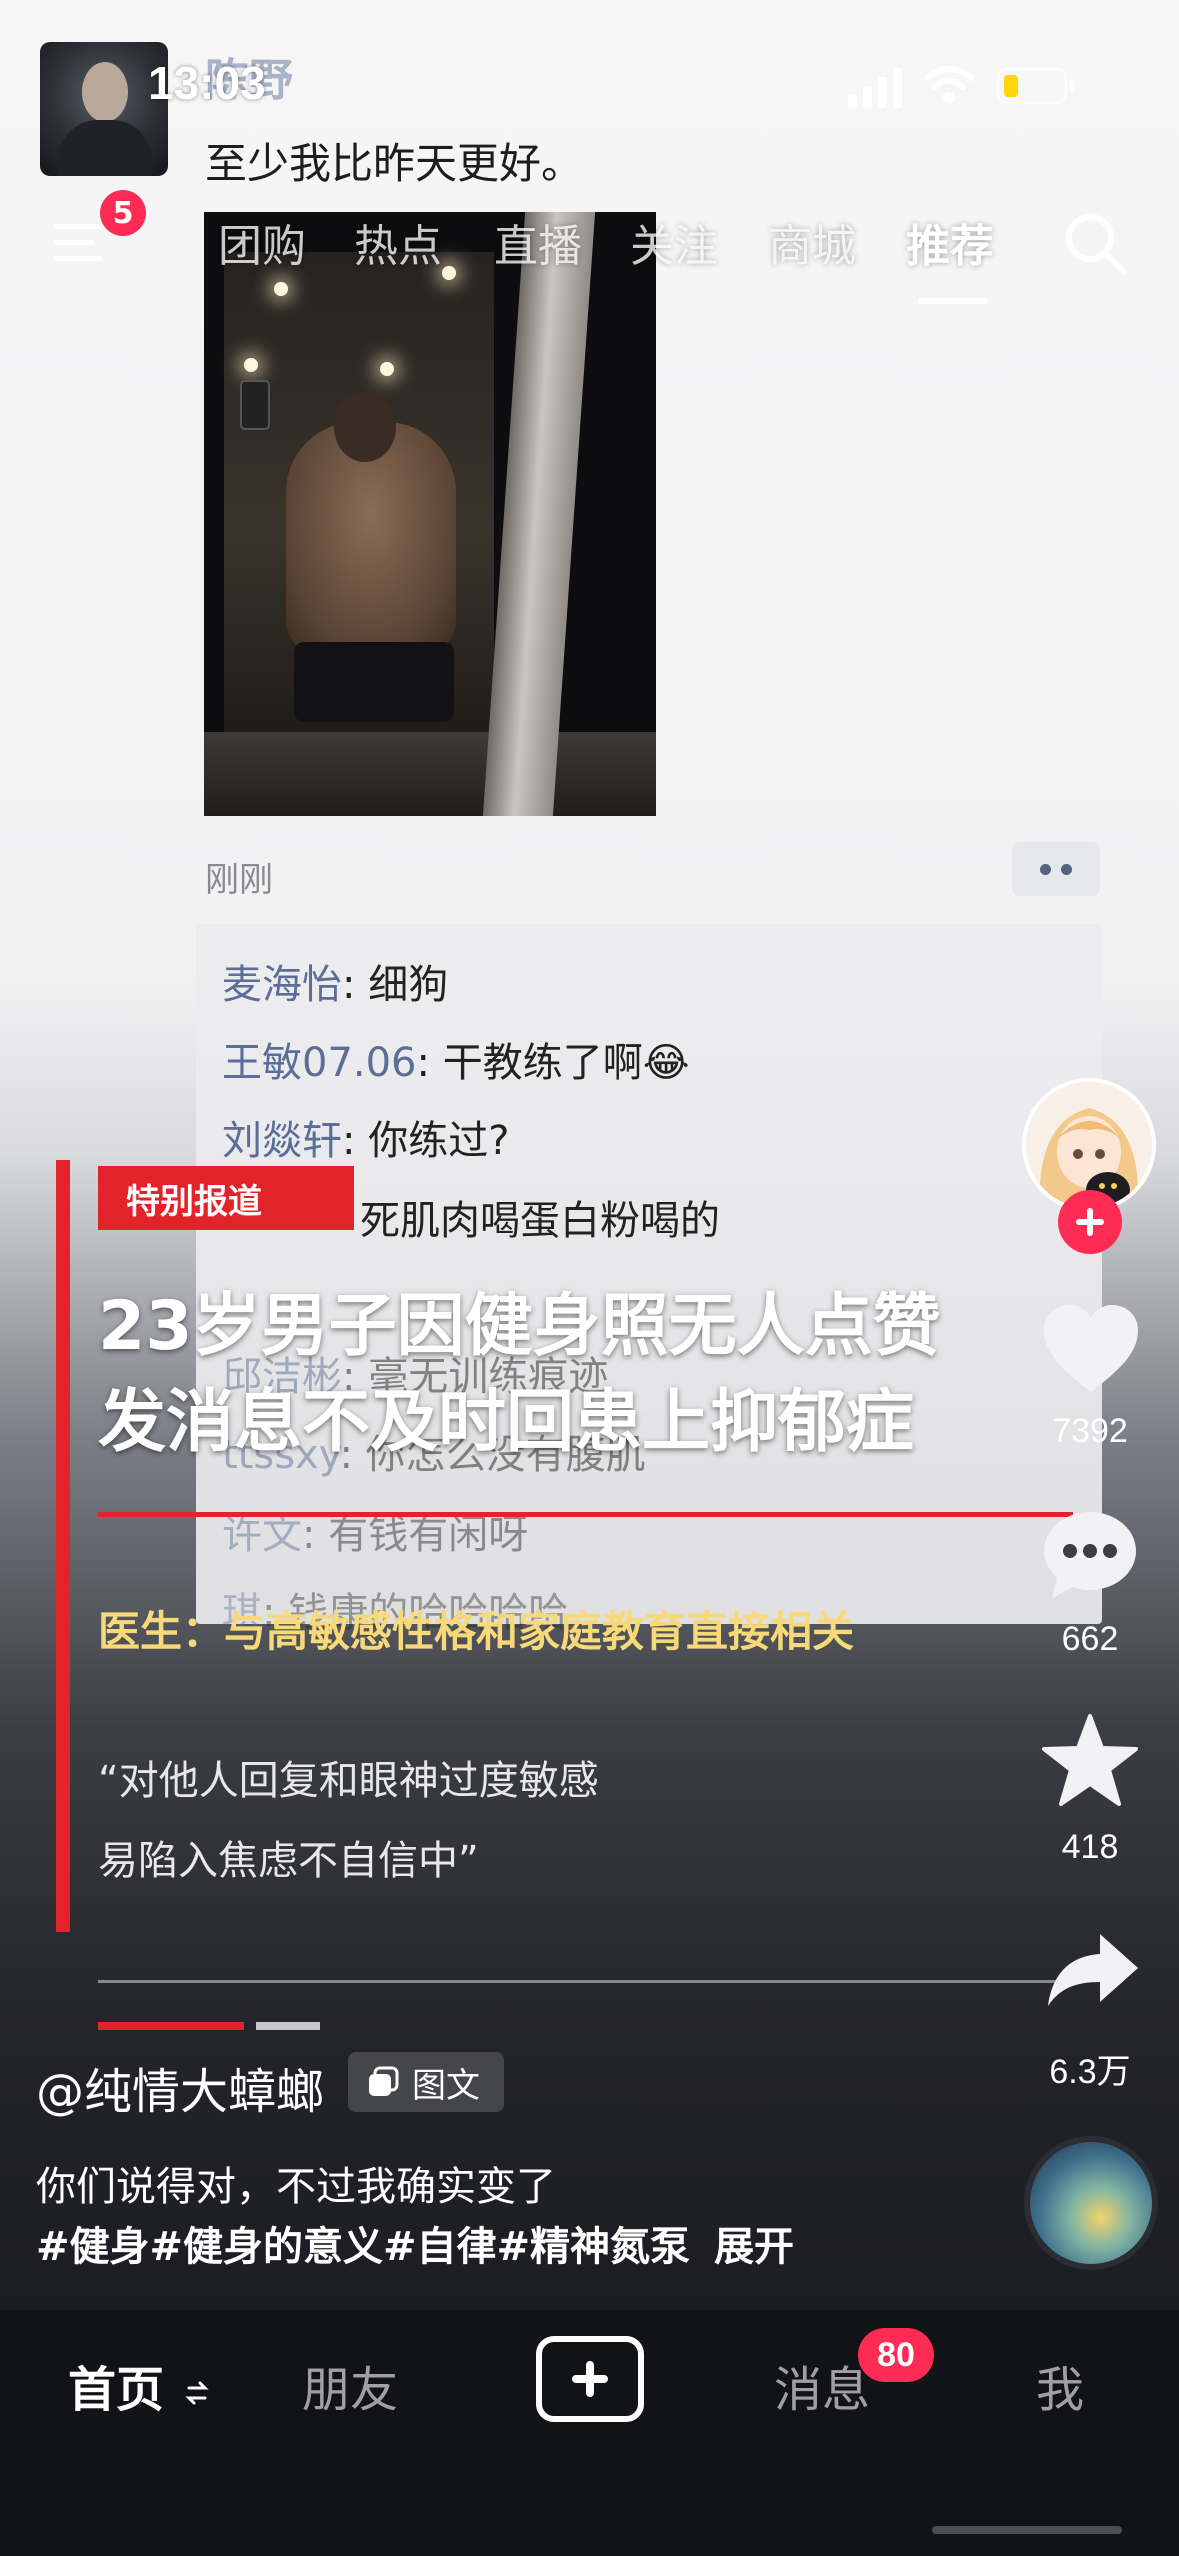 The width and height of the screenshot is (1179, 2556). What do you see at coordinates (384, 2081) in the screenshot?
I see `stacked-images-icon` at bounding box center [384, 2081].